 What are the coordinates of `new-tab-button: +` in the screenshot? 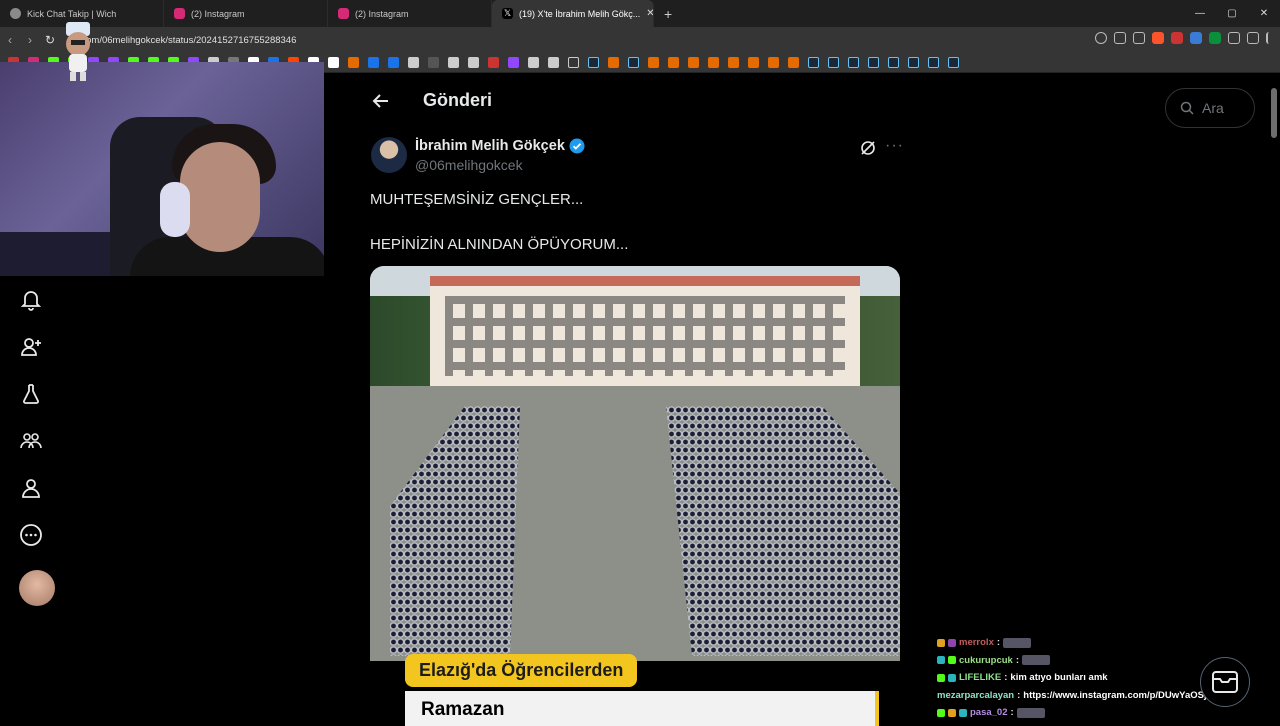 It's located at (668, 14).